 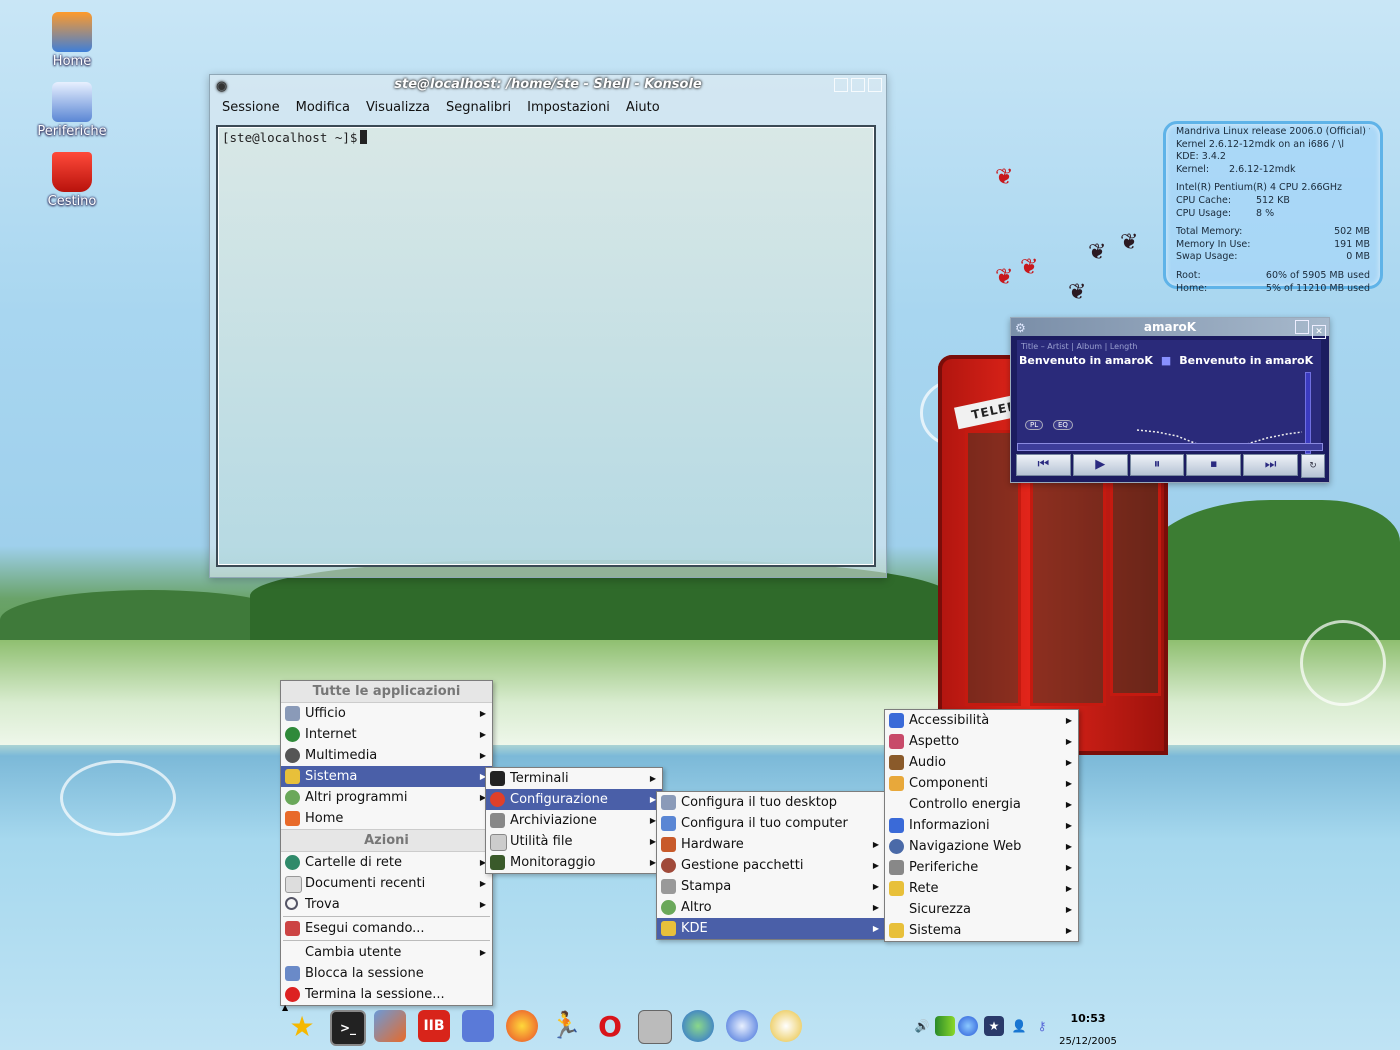 What do you see at coordinates (386, 734) in the screenshot?
I see `kmenu-item-internet: Internet ▶` at bounding box center [386, 734].